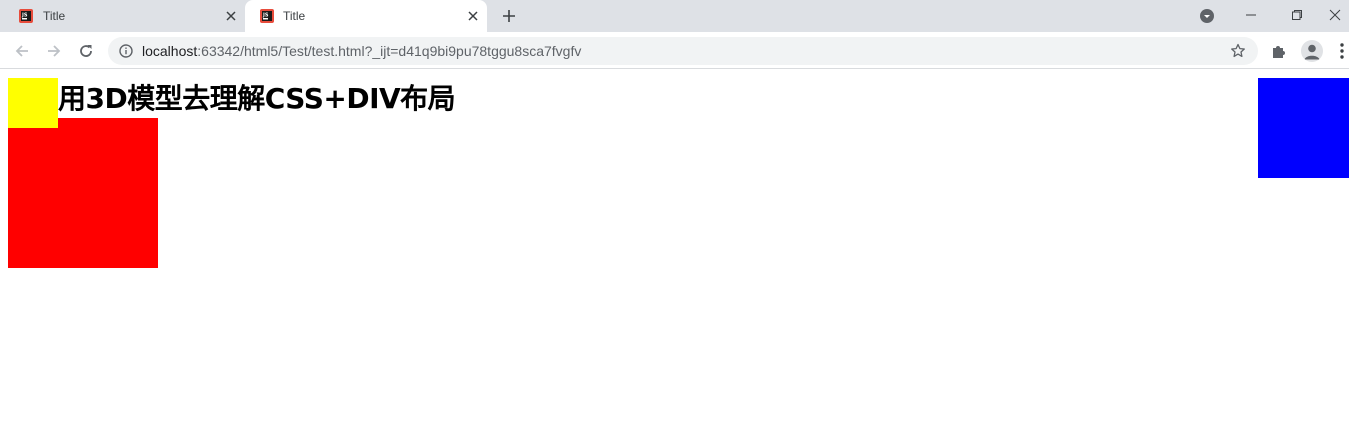 The width and height of the screenshot is (1349, 427). What do you see at coordinates (1334, 15) in the screenshot?
I see `window-close-icon` at bounding box center [1334, 15].